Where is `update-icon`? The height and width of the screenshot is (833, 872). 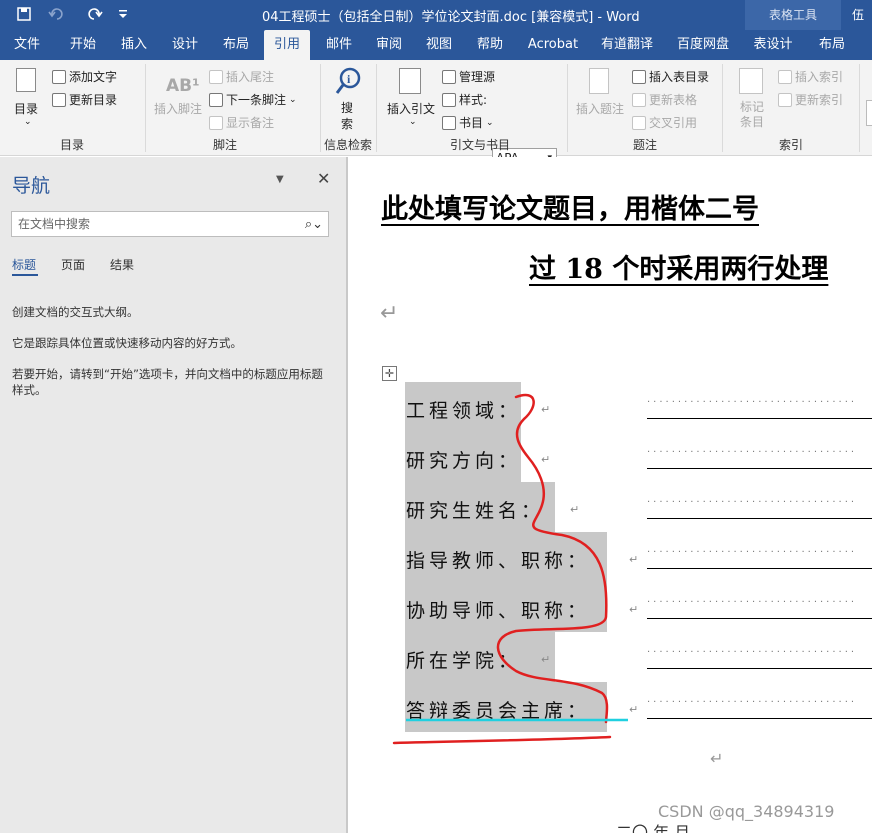 update-icon is located at coordinates (59, 99).